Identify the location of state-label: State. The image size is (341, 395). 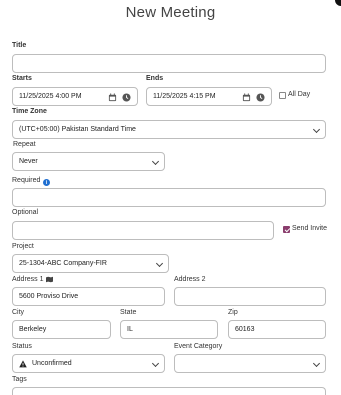
(128, 312).